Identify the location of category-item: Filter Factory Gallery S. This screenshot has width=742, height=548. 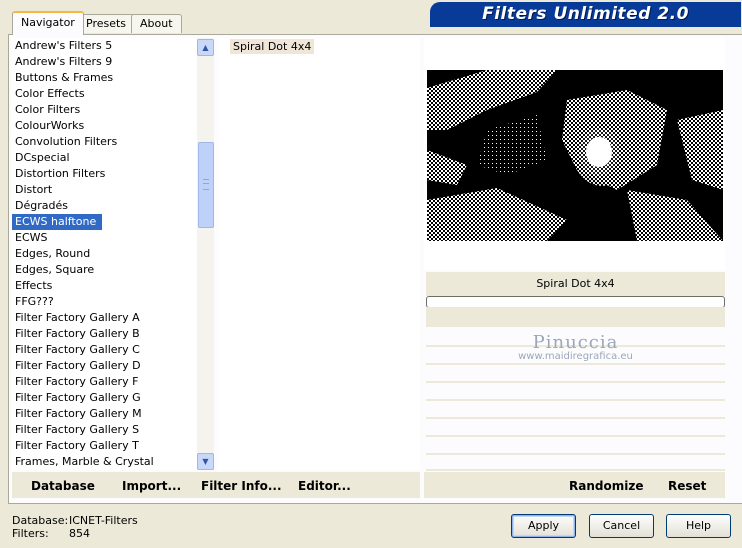
(105, 430).